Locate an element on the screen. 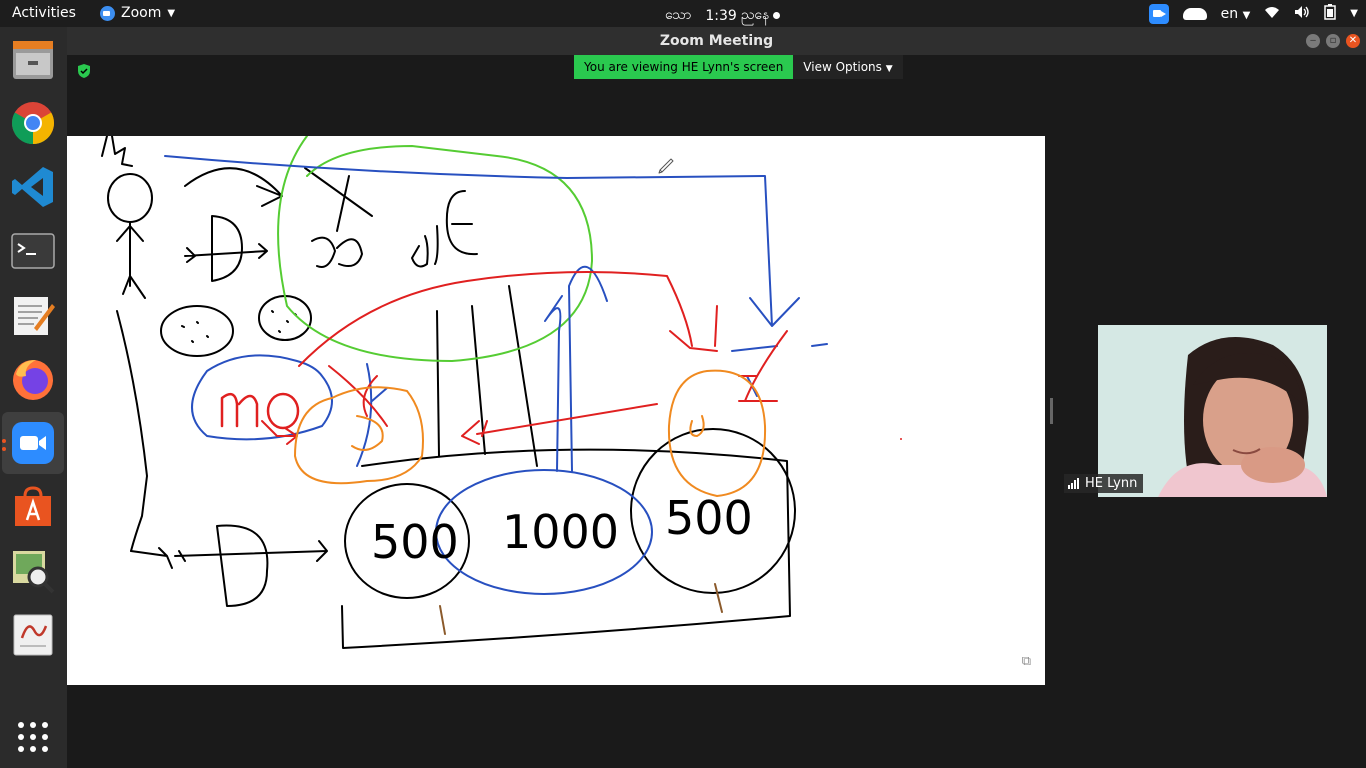 The image size is (1366, 768). red-z-shape is located at coordinates (763, 366).